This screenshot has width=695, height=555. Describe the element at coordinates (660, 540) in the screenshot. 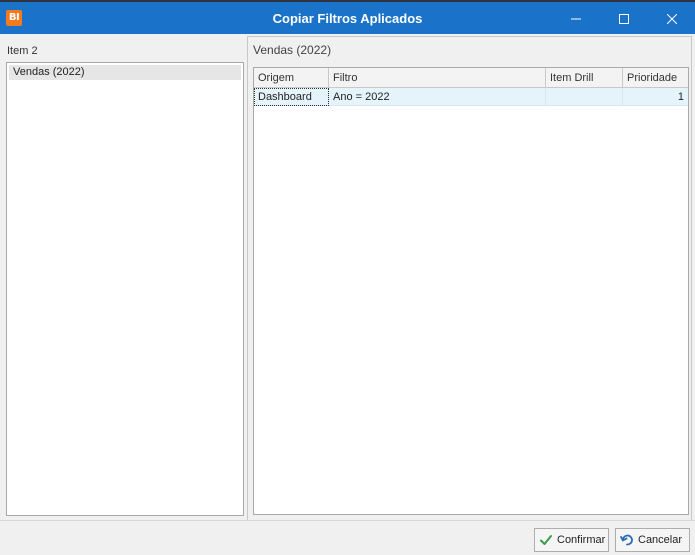

I see `cancel-button-label: Cancelar` at that location.